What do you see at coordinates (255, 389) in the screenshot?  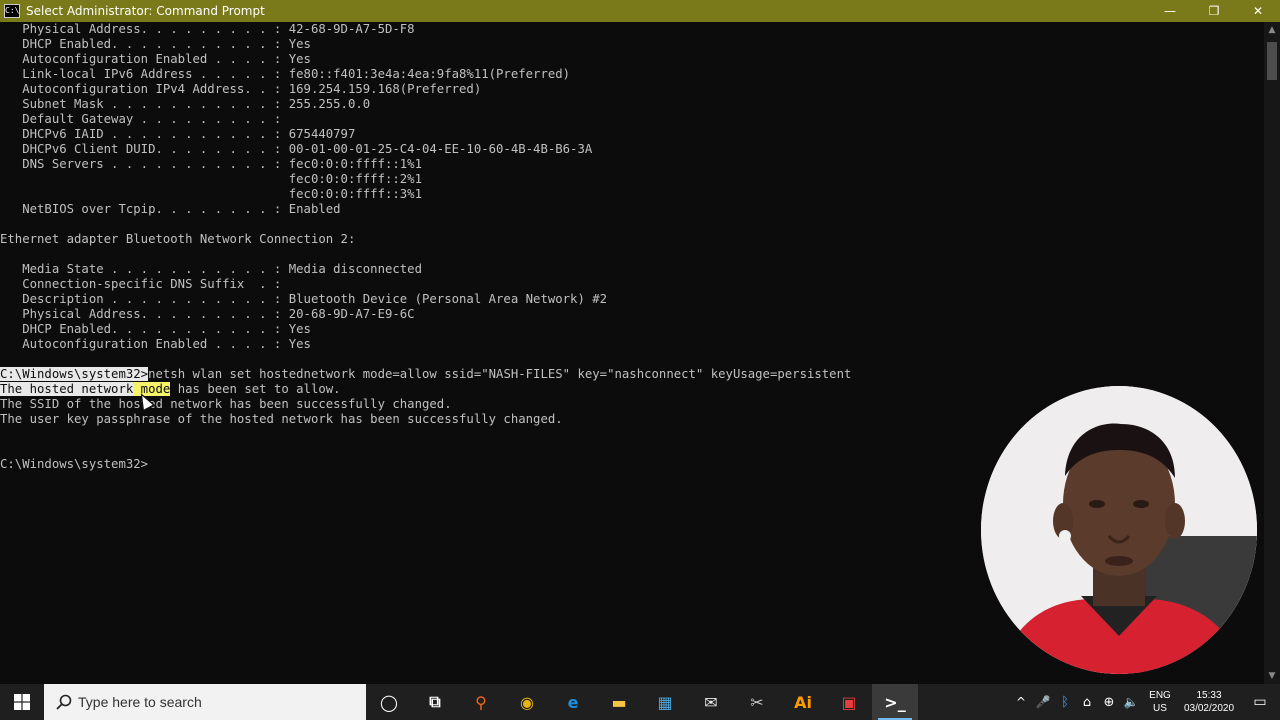 I see `result-text: has been set to allow.` at bounding box center [255, 389].